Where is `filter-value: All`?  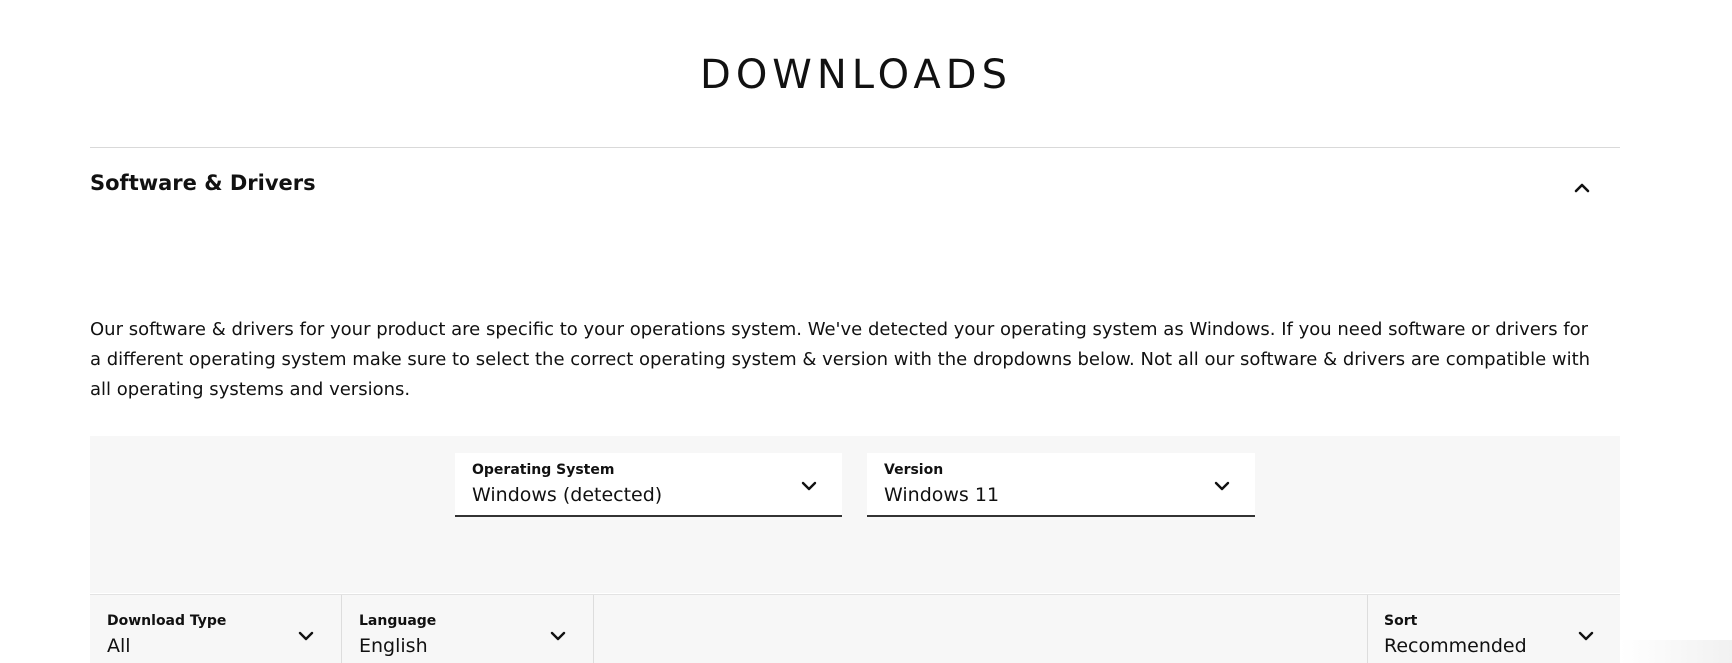 filter-value: All is located at coordinates (119, 646).